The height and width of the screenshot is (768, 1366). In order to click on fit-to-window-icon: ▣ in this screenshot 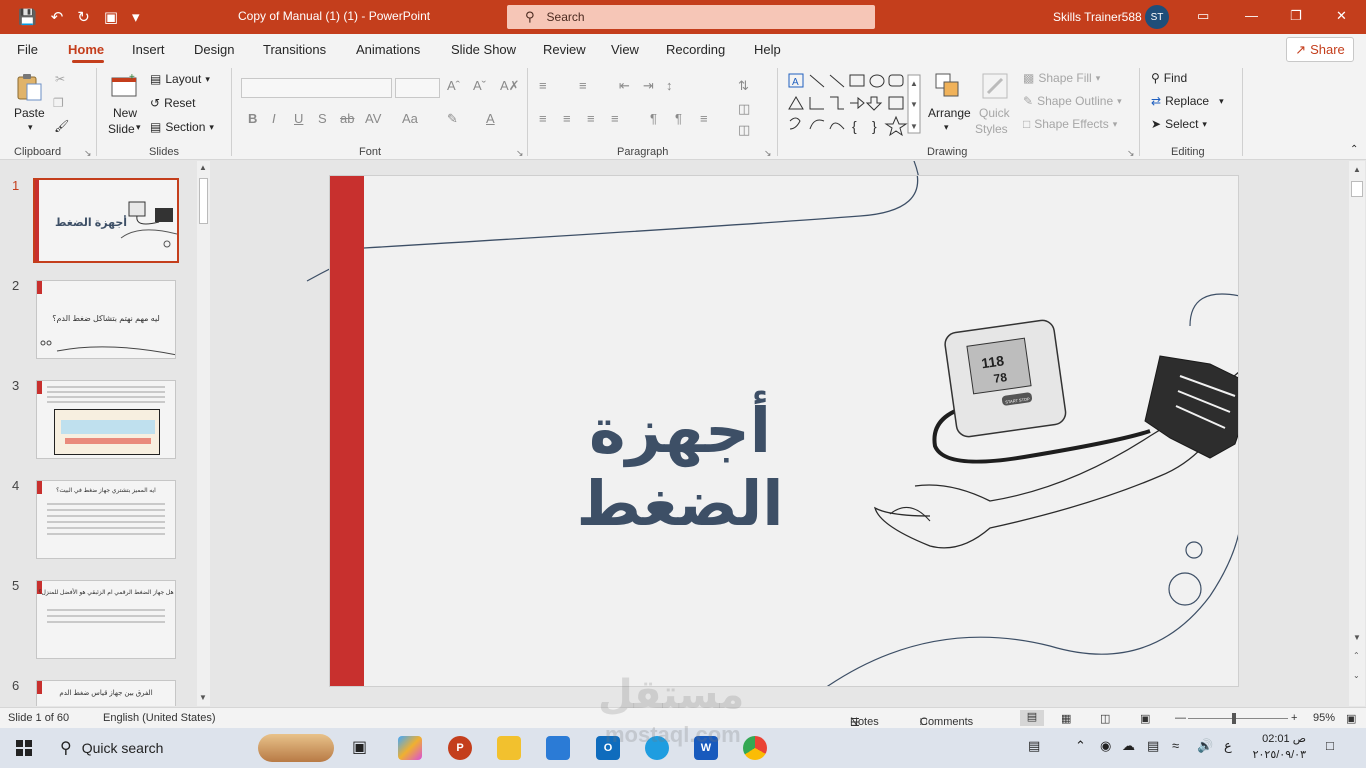, I will do `click(1351, 718)`.